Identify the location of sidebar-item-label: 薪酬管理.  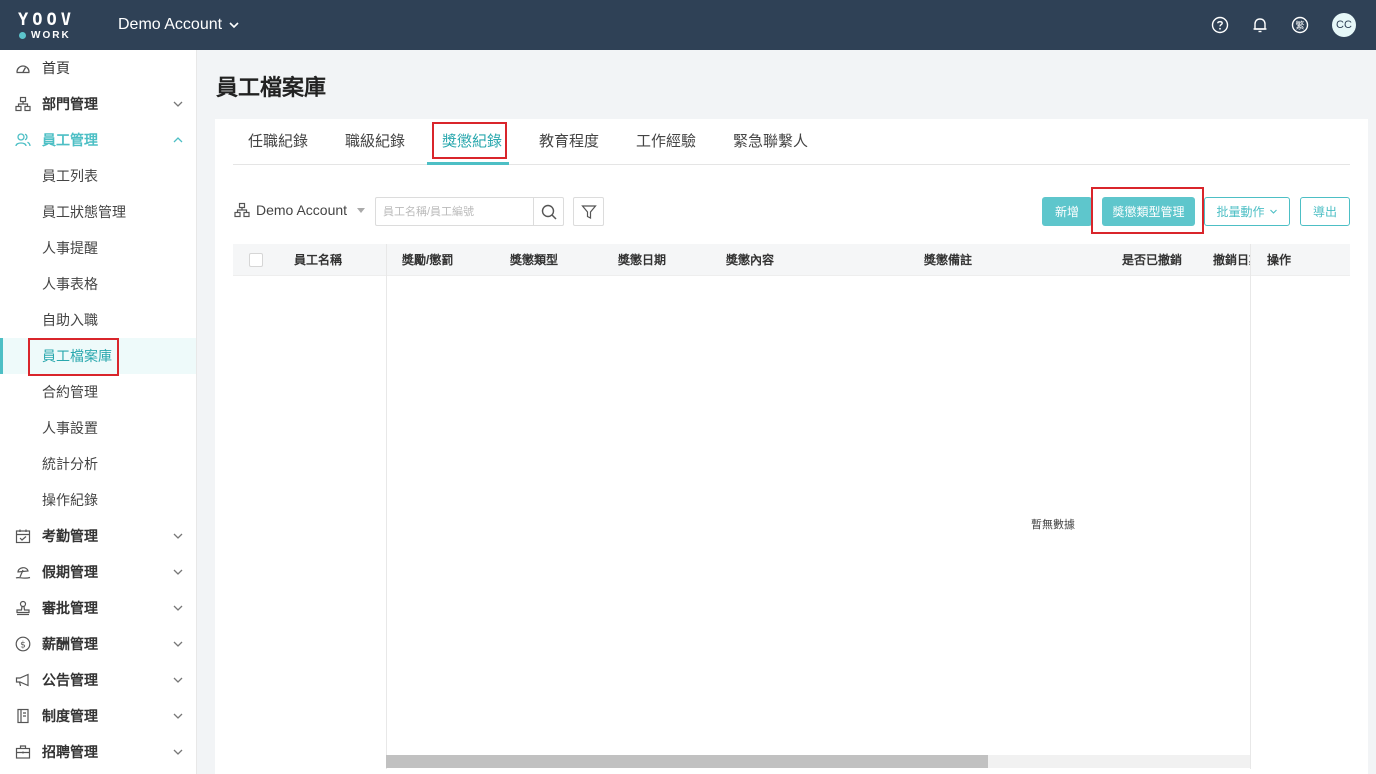
(70, 644).